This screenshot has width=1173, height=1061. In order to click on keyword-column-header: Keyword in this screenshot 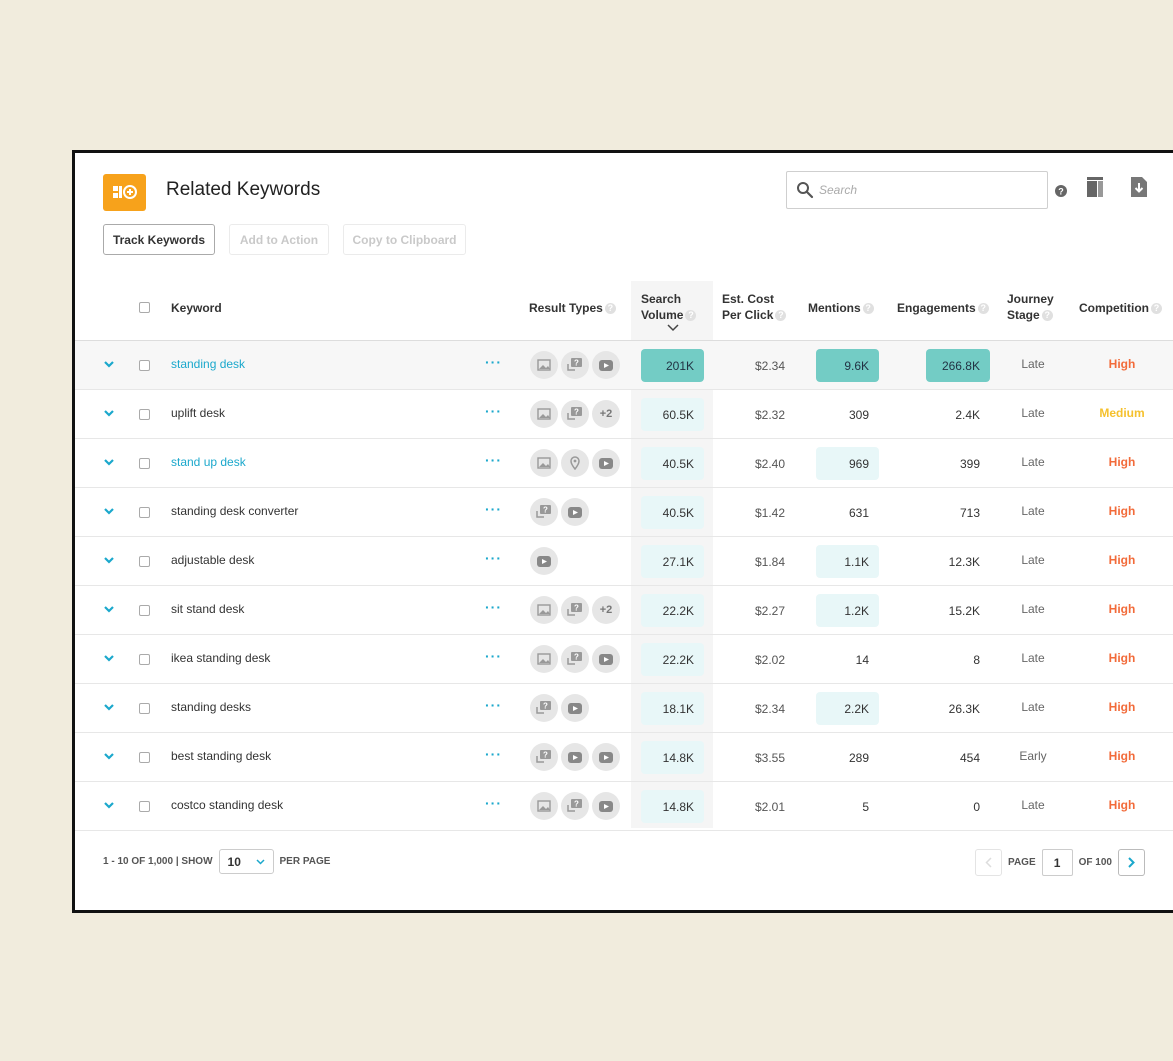, I will do `click(196, 308)`.